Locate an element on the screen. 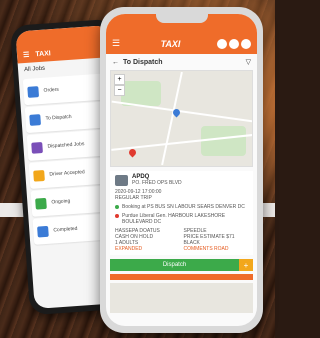 Image resolution: width=320 pixels, height=338 pixels. zoom-out-button: − is located at coordinates (119, 90).